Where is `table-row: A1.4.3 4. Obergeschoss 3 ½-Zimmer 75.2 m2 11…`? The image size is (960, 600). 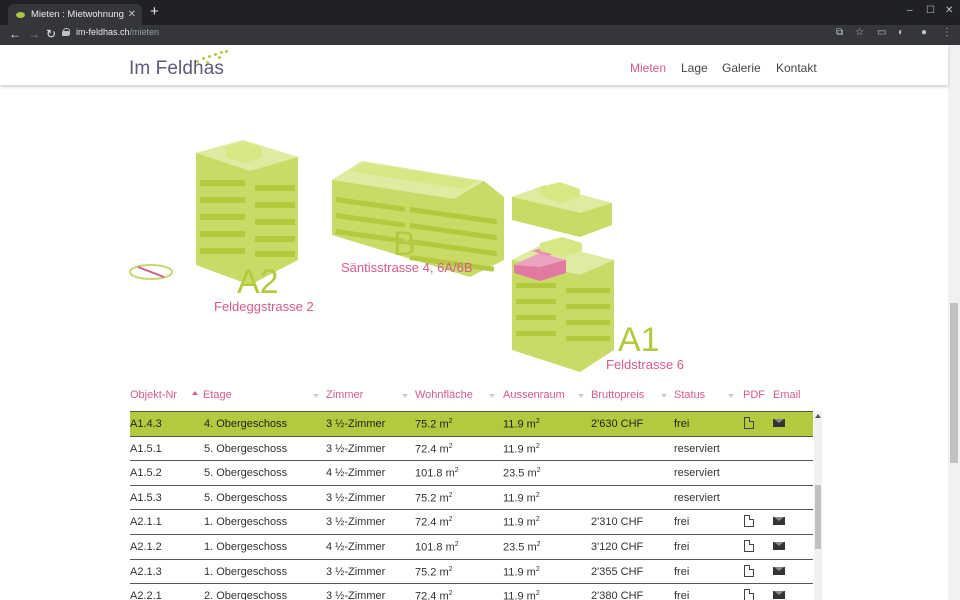
table-row: A1.4.3 4. Obergeschoss 3 ½-Zimmer 75.2 m2 11… is located at coordinates (471, 424).